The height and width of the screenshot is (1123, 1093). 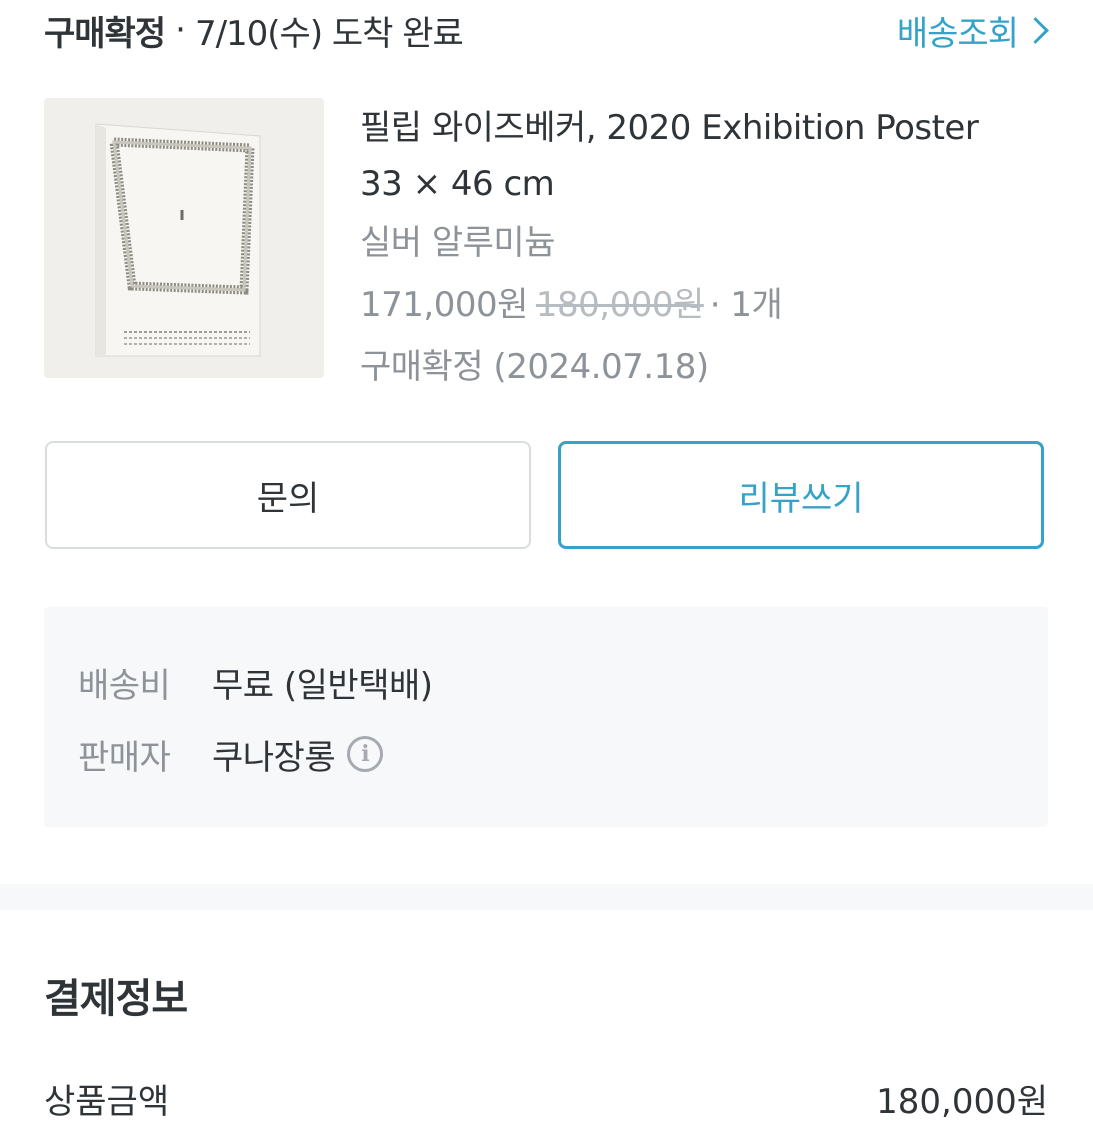 I want to click on shipping-fee-row: 배송비 무료 (일반택배), so click(x=255, y=682).